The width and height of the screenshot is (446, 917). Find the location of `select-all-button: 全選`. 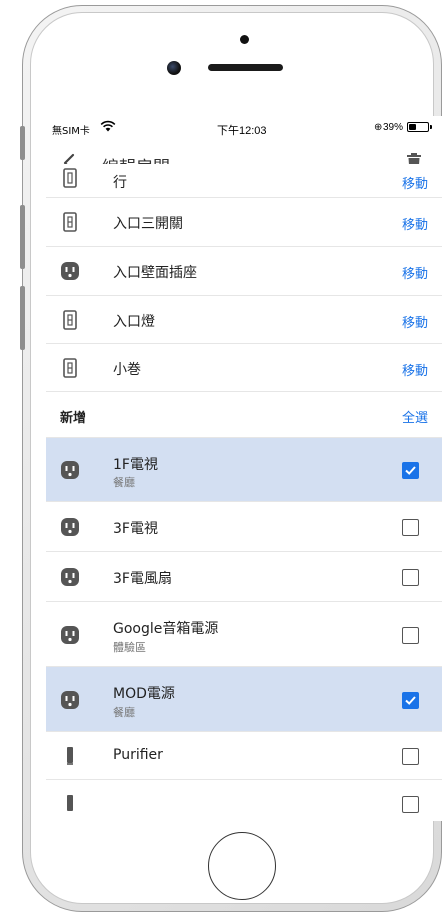

select-all-button: 全選 is located at coordinates (415, 416).